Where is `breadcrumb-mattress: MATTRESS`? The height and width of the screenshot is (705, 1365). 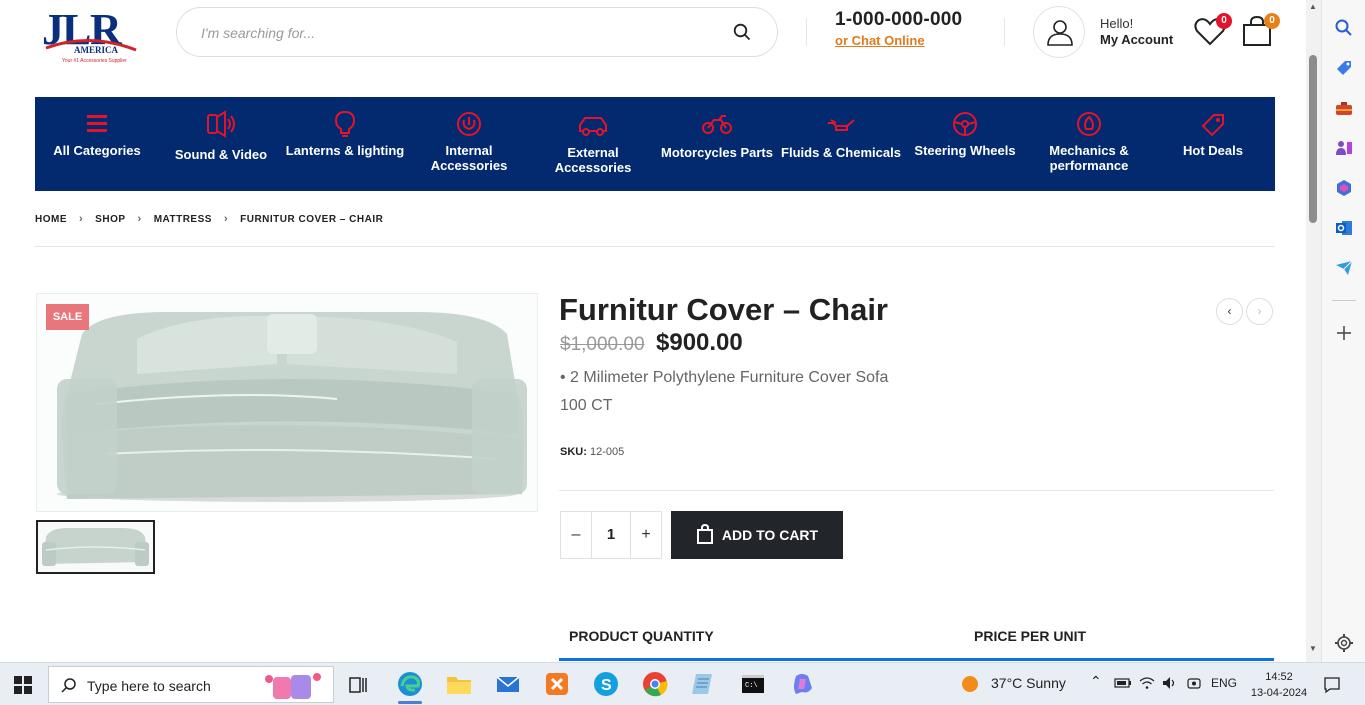
breadcrumb-mattress: MATTRESS is located at coordinates (183, 219).